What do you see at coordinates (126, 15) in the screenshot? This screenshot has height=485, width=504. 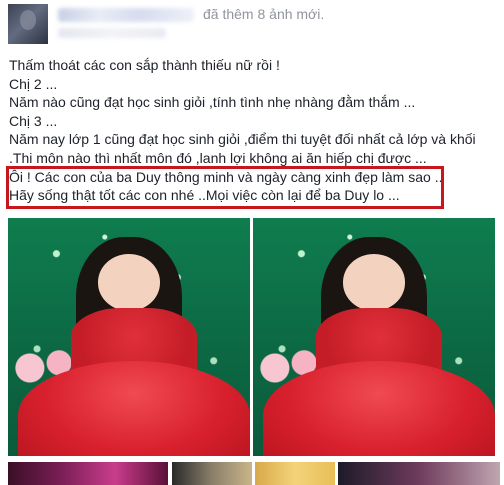 I see `author-name-blurred` at bounding box center [126, 15].